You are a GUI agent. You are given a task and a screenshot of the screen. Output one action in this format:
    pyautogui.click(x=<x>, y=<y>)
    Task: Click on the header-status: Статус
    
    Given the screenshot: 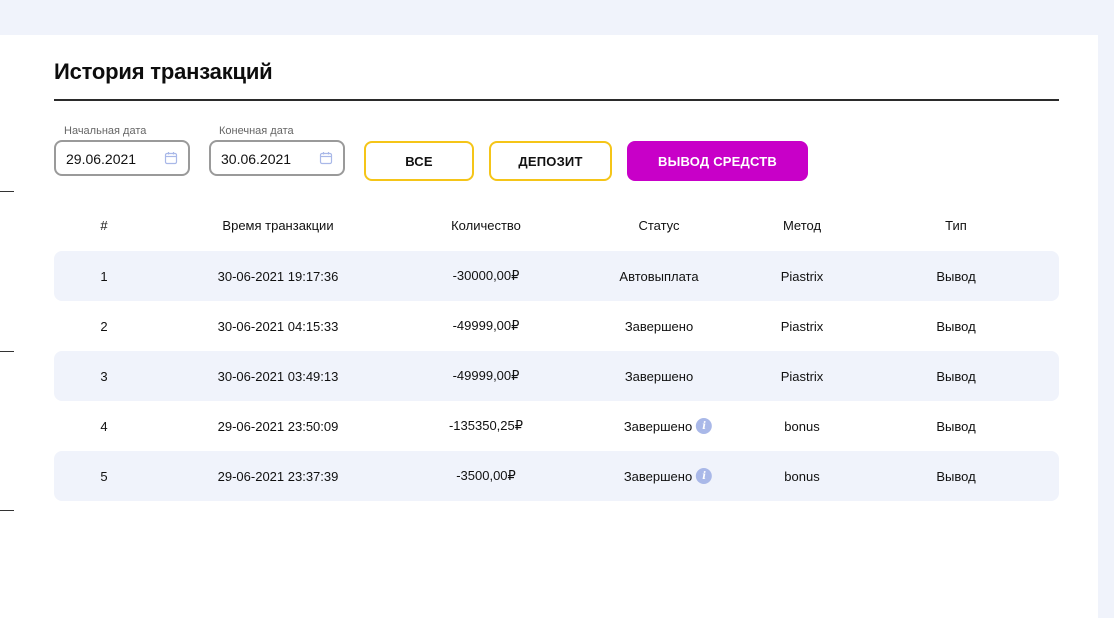 What is the action you would take?
    pyautogui.click(x=659, y=225)
    